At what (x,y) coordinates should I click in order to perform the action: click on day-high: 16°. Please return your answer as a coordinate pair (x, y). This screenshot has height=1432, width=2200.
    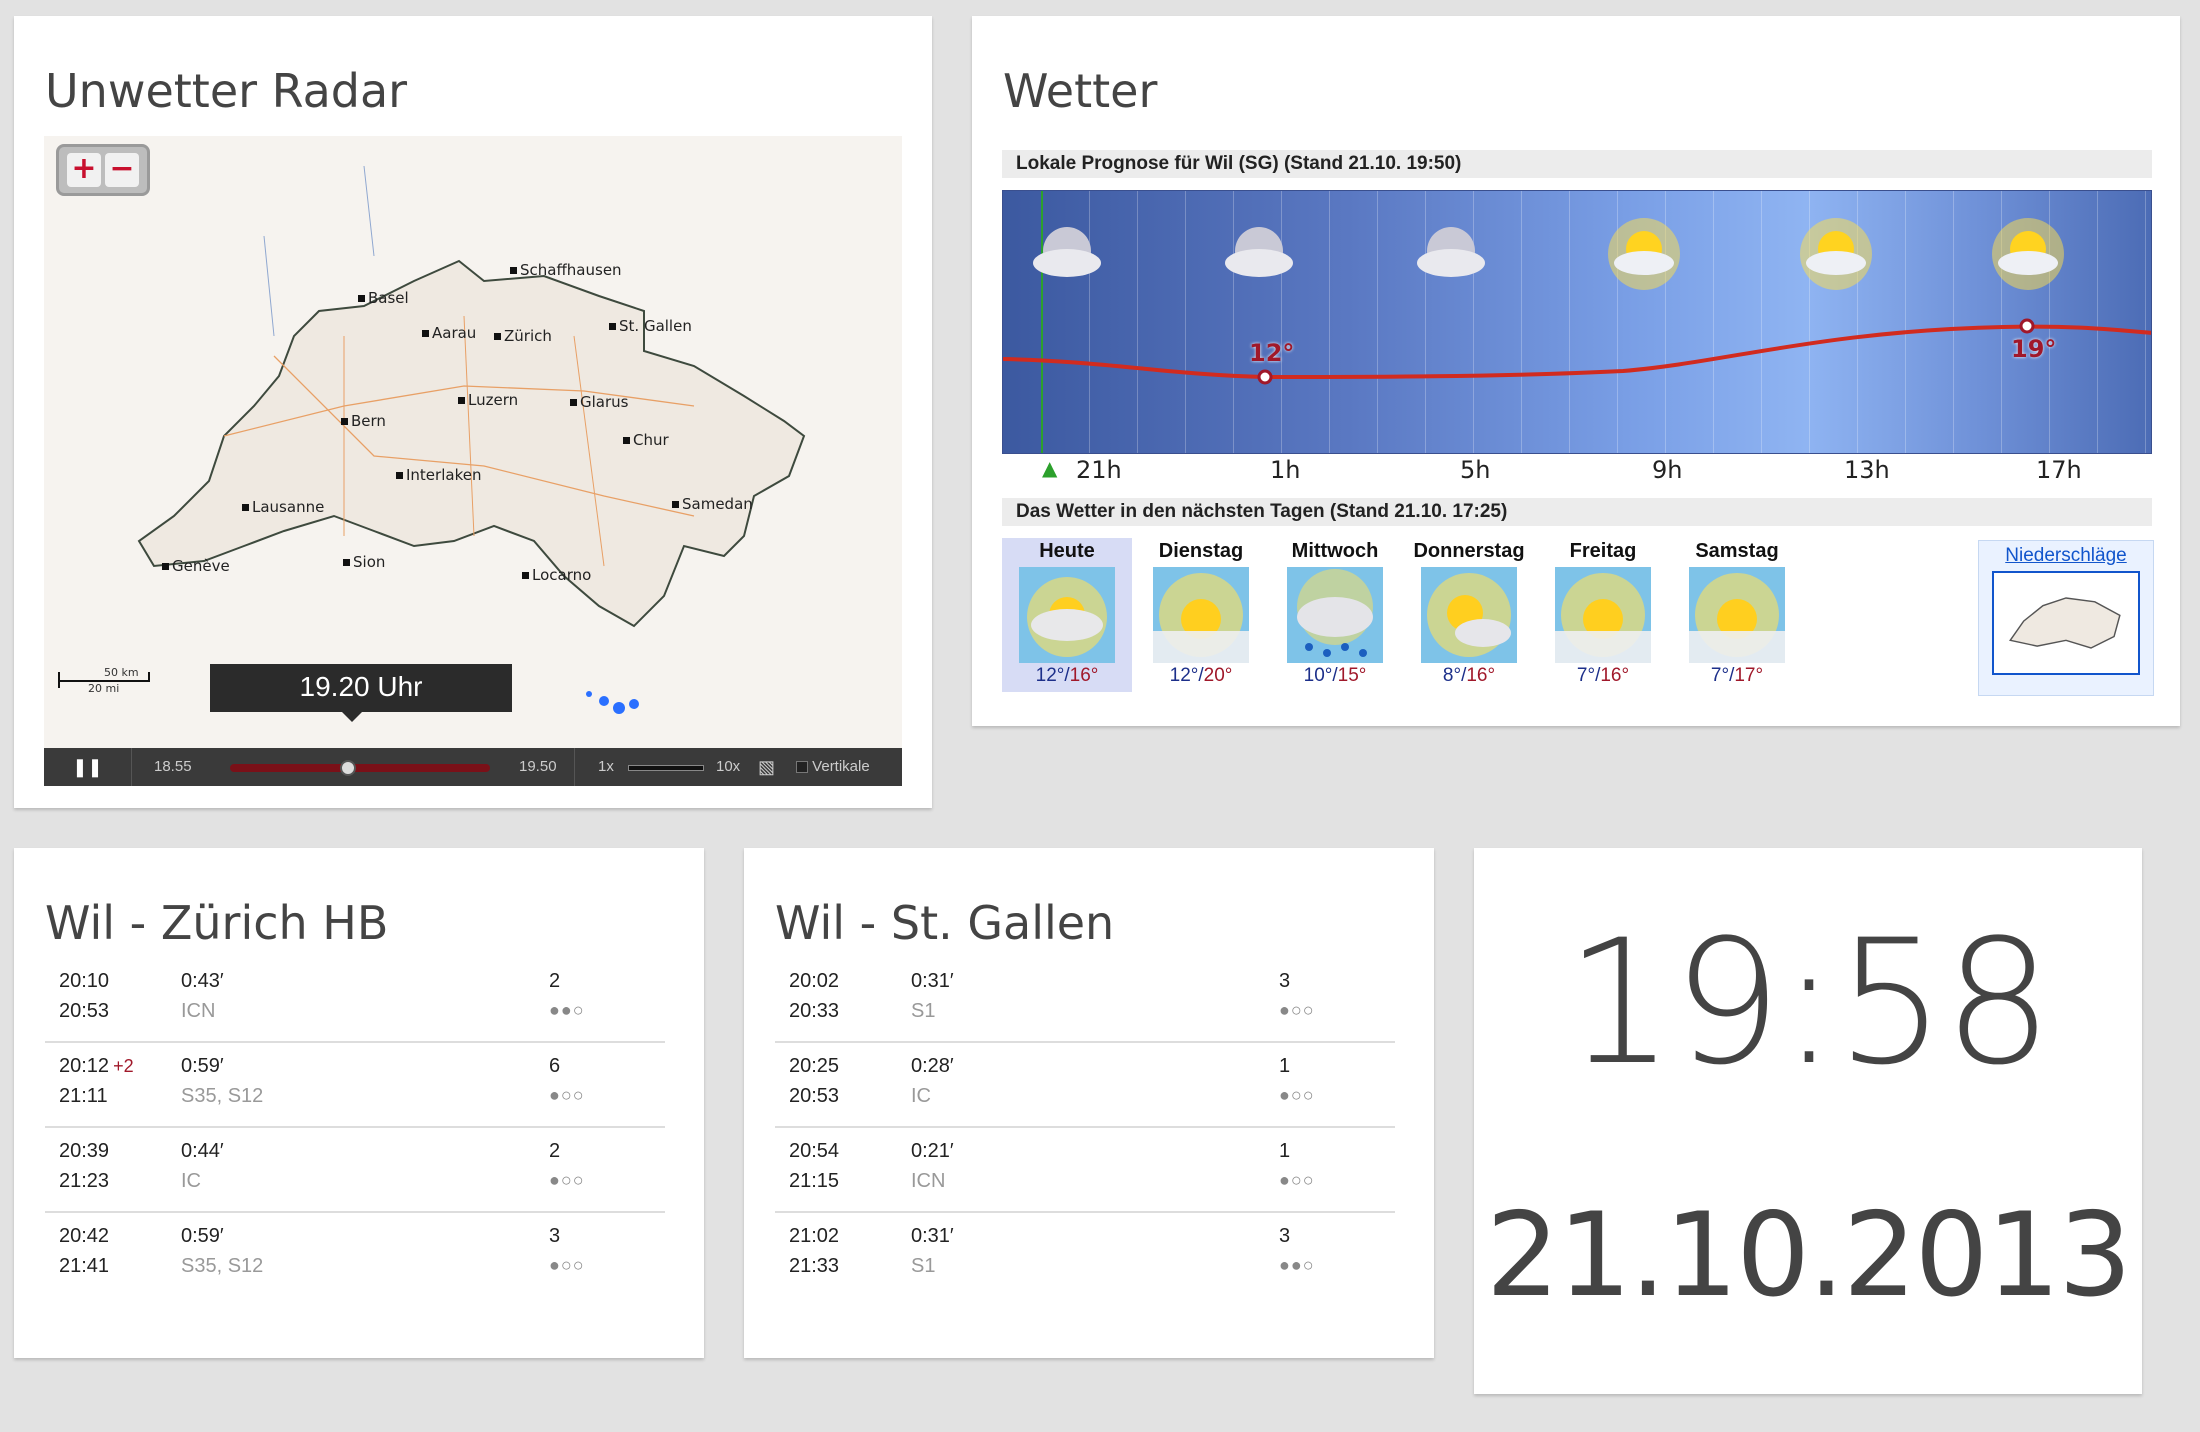
    Looking at the image, I should click on (1615, 675).